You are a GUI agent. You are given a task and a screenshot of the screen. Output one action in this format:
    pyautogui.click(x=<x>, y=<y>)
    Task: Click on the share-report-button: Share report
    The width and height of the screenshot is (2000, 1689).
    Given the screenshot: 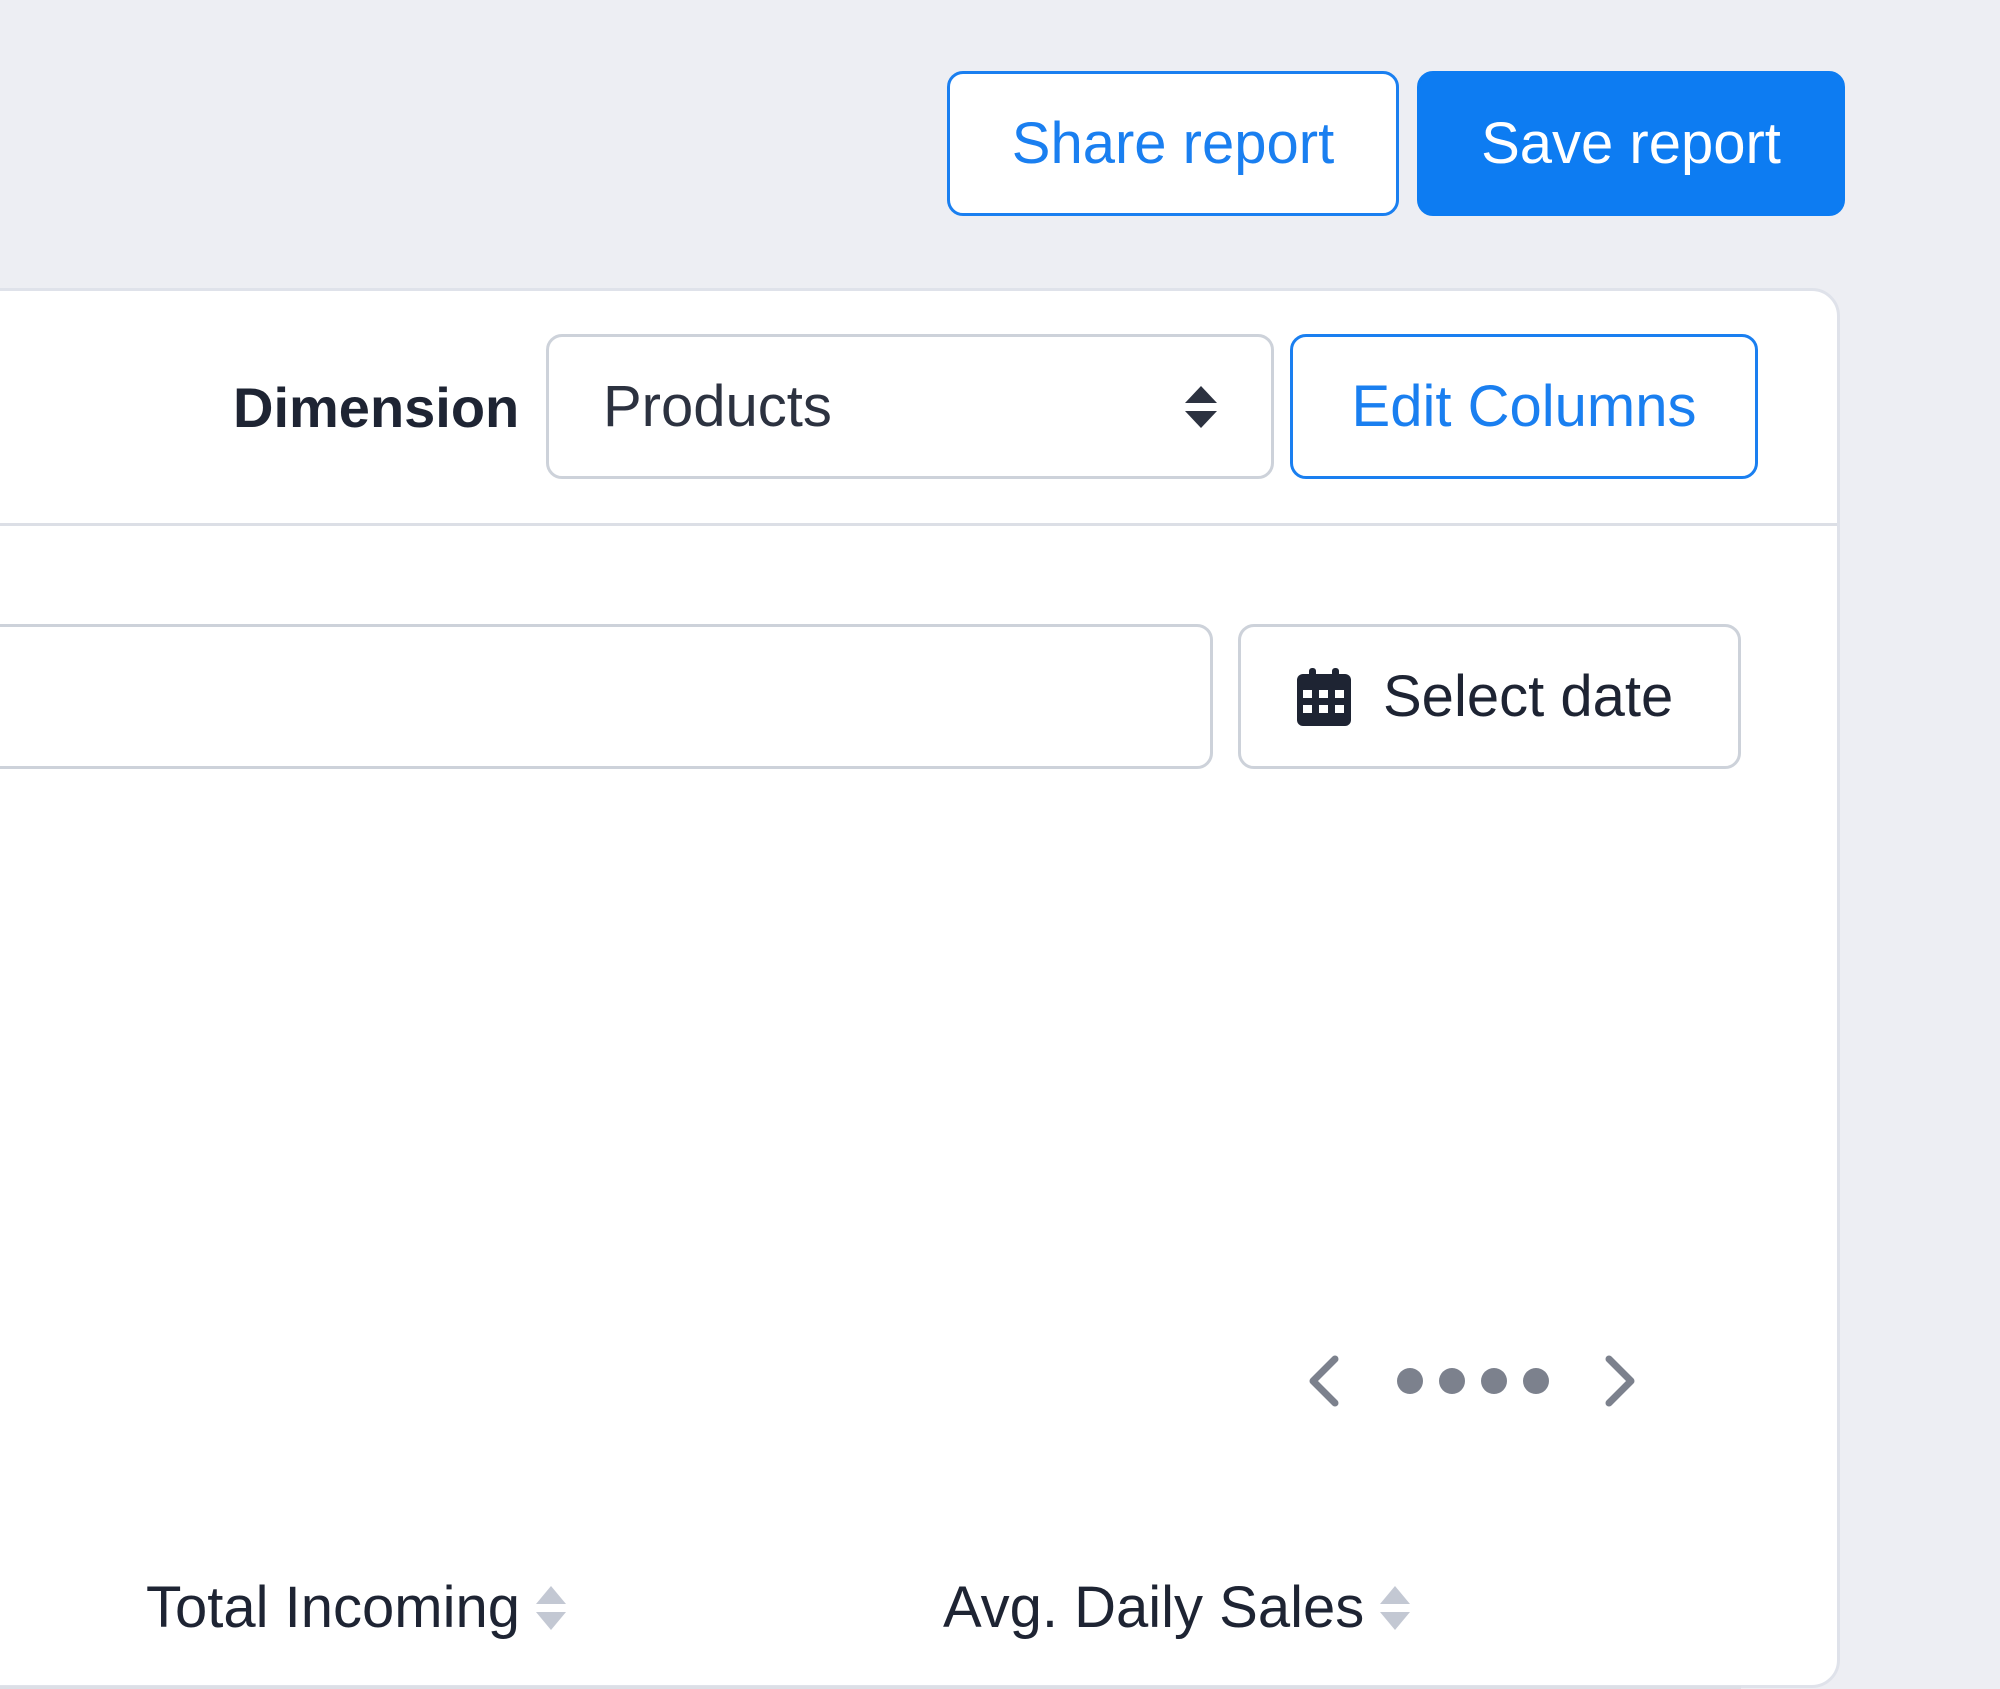 What is the action you would take?
    pyautogui.click(x=1173, y=143)
    